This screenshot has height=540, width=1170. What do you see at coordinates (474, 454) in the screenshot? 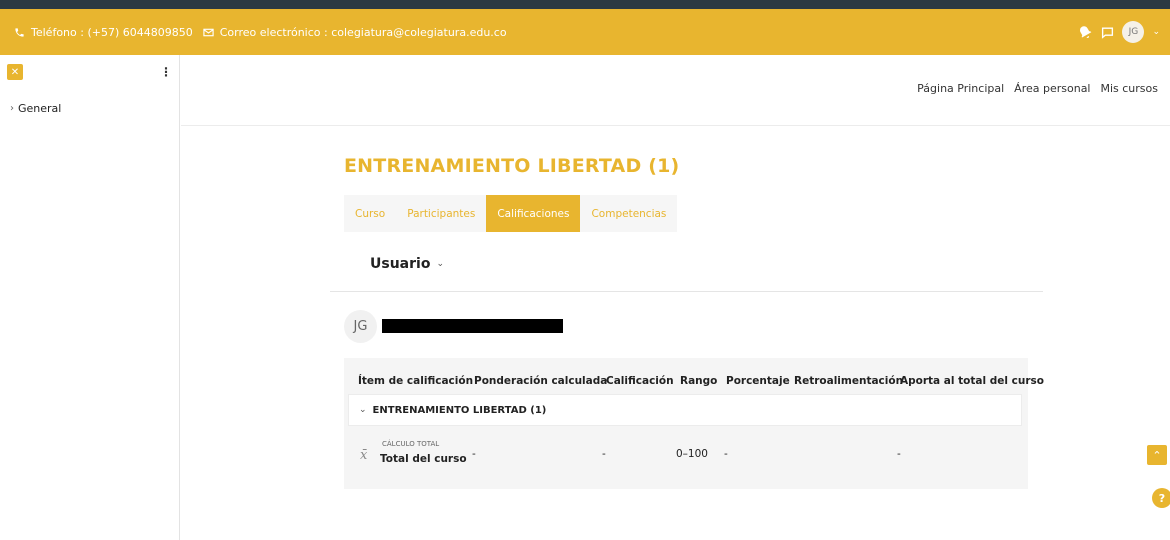
I see `total-weight: -` at bounding box center [474, 454].